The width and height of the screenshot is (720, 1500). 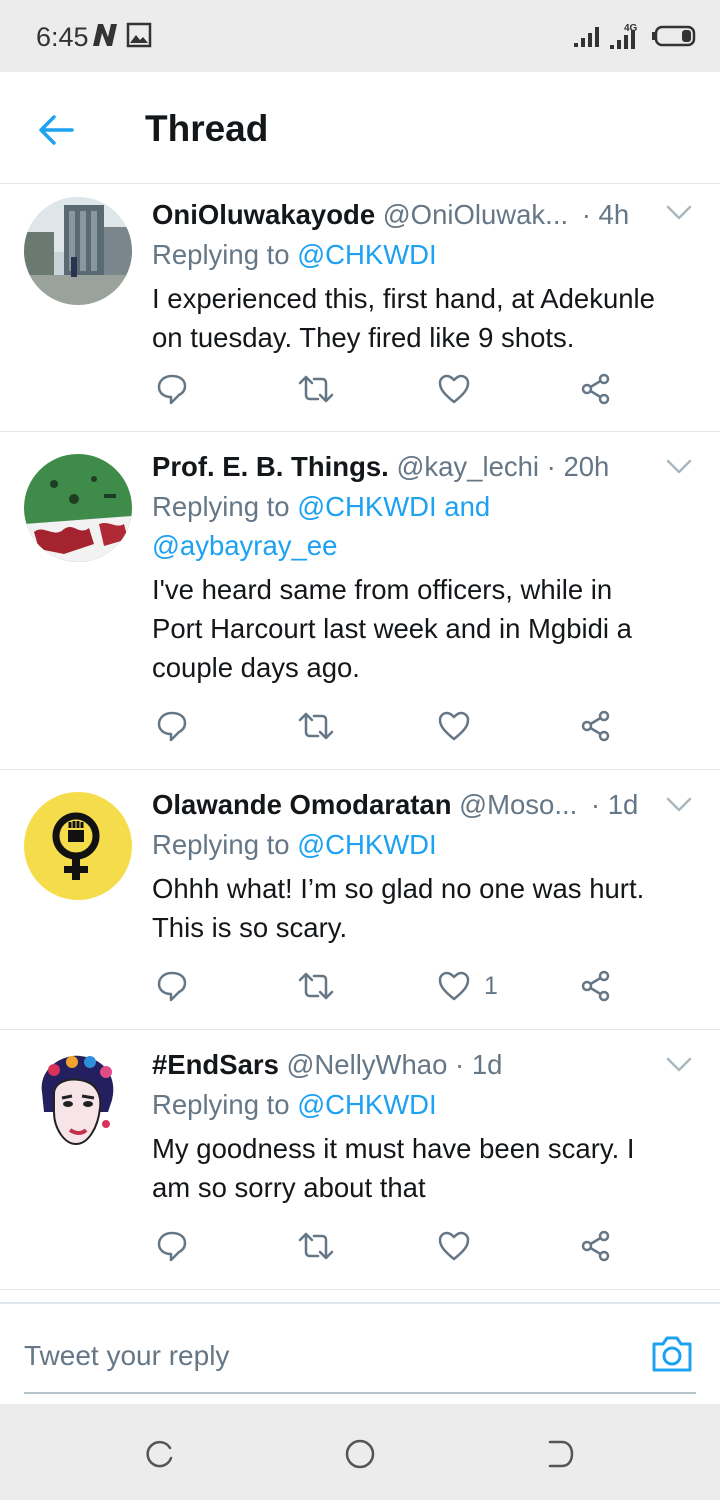 What do you see at coordinates (207, 128) in the screenshot?
I see `page-title: Thread` at bounding box center [207, 128].